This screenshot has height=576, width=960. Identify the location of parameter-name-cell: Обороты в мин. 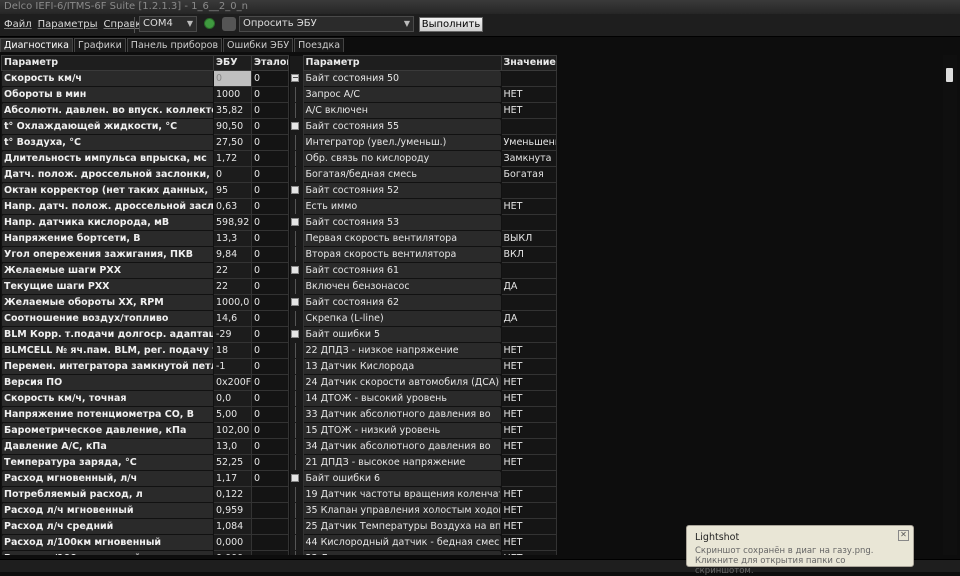
(107, 94).